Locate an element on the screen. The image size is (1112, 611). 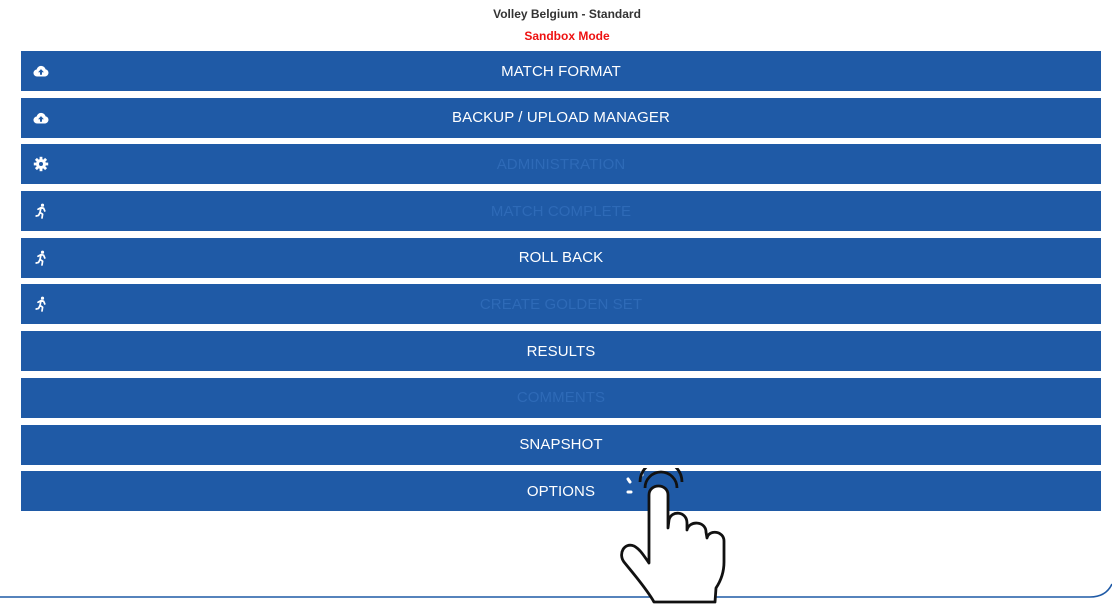
results-button: RESULTS is located at coordinates (561, 351).